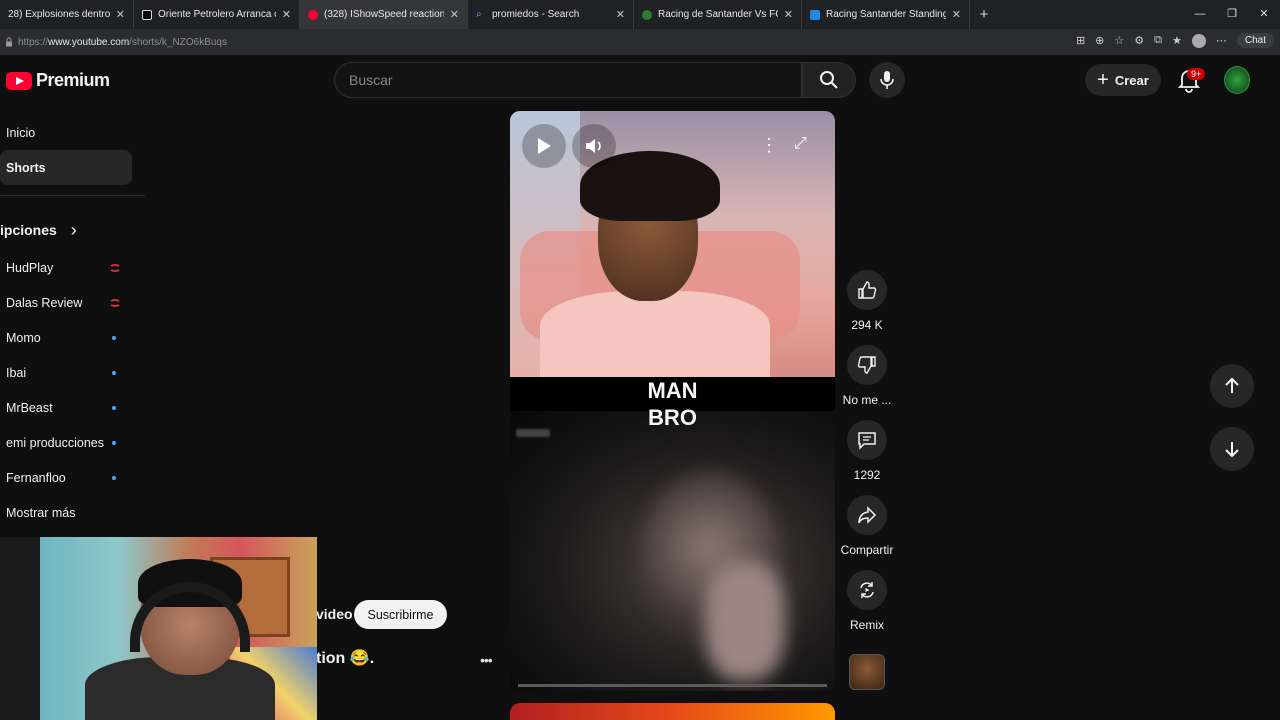  I want to click on fullscreen-icon: ⤢, so click(800, 144).